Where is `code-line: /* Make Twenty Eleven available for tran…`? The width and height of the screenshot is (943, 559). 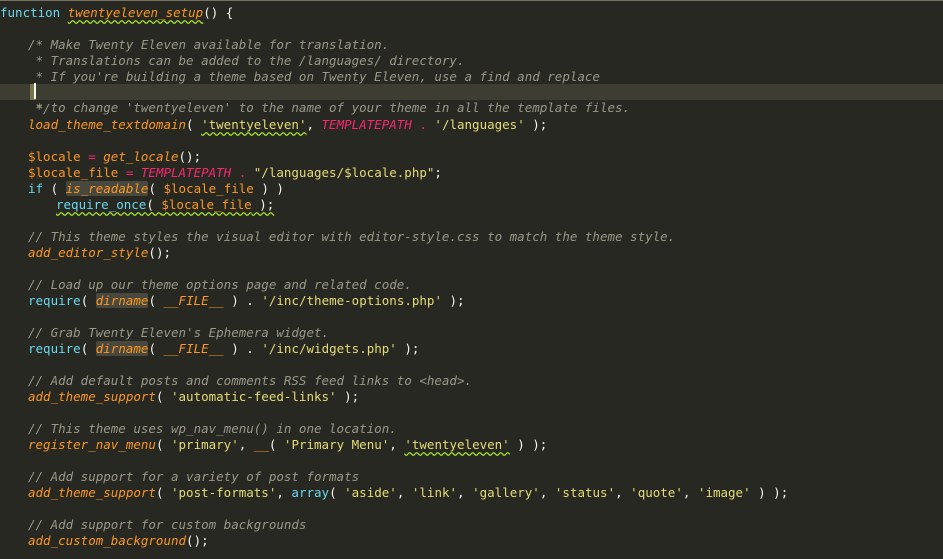 code-line: /* Make Twenty Eleven available for tran… is located at coordinates (208, 45).